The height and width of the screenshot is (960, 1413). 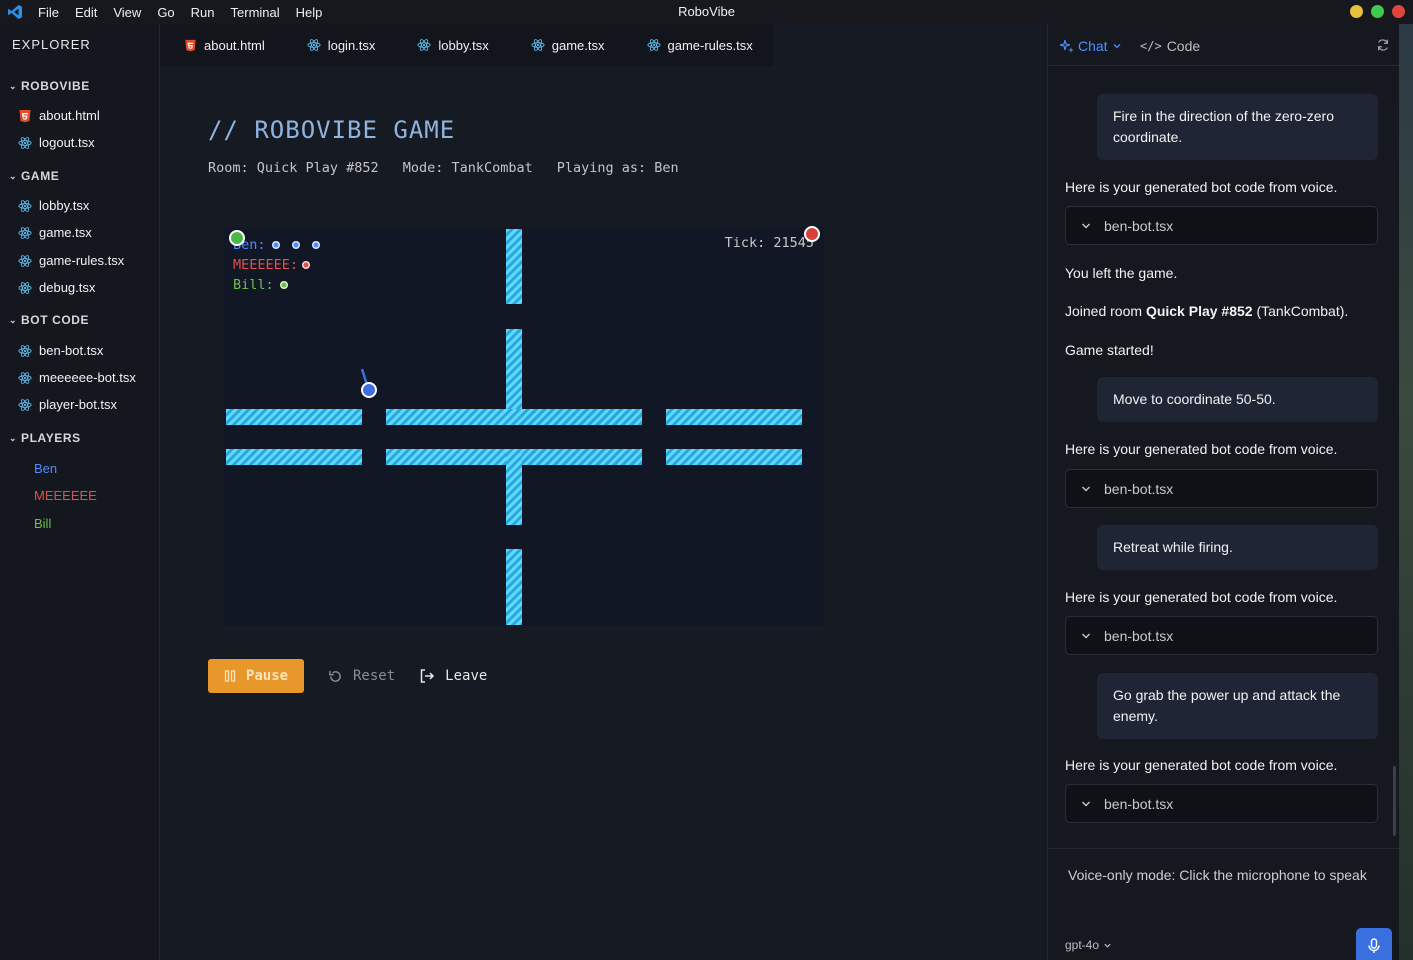 What do you see at coordinates (127, 12) in the screenshot?
I see `menu-view: View` at bounding box center [127, 12].